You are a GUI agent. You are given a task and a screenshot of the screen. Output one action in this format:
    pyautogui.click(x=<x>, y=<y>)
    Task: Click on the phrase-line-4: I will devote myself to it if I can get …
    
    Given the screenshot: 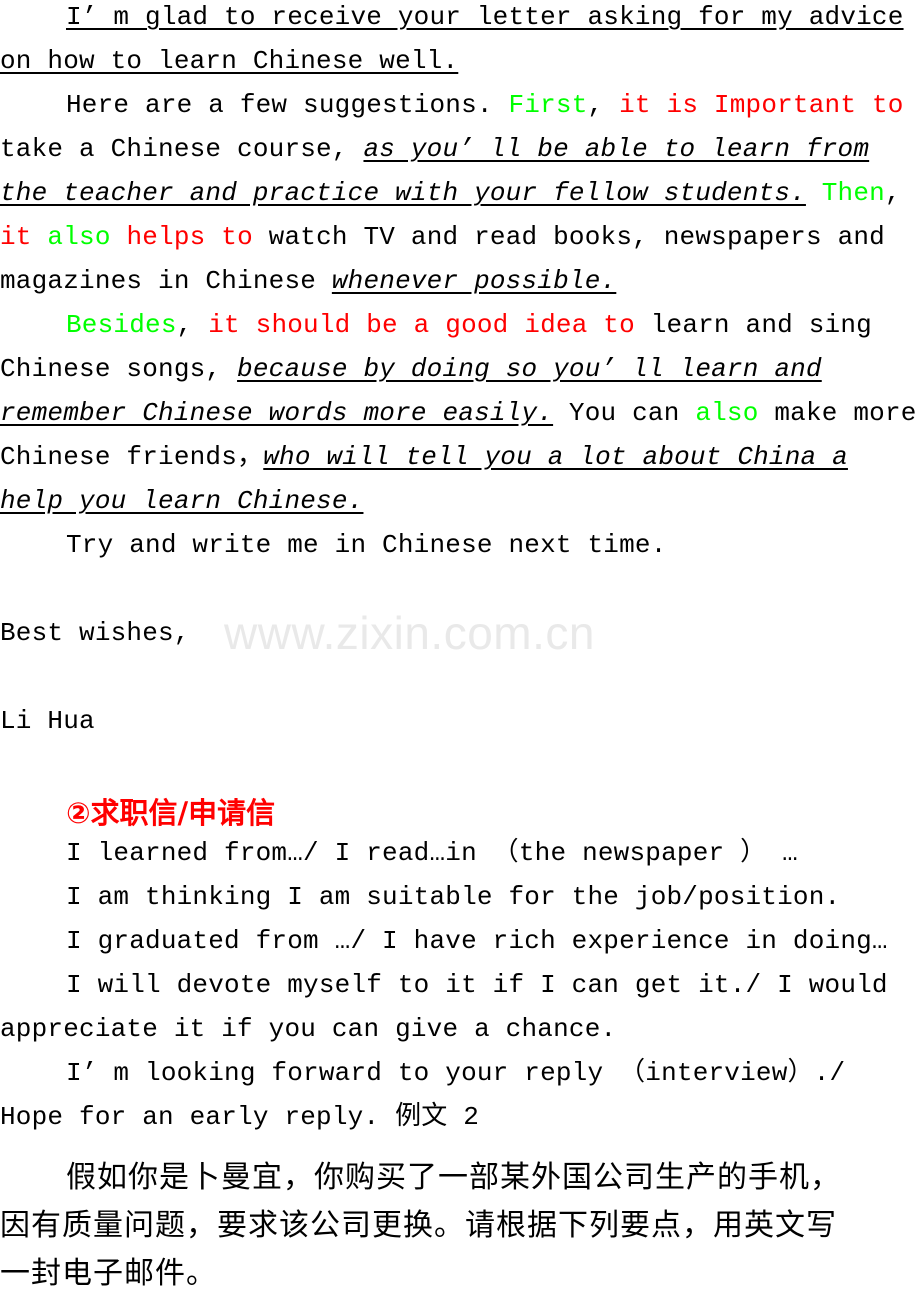 What is the action you would take?
    pyautogui.click(x=460, y=985)
    